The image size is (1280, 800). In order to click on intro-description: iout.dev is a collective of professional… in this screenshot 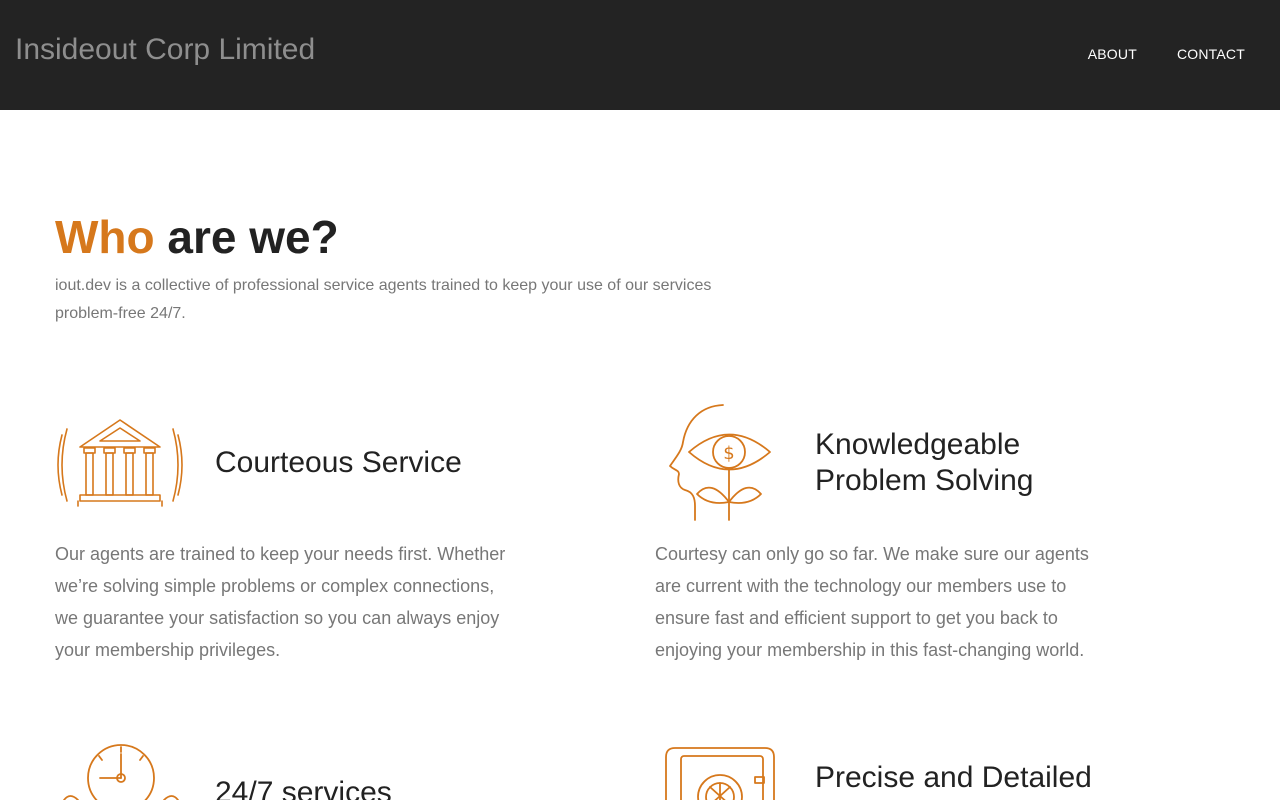, I will do `click(383, 299)`.